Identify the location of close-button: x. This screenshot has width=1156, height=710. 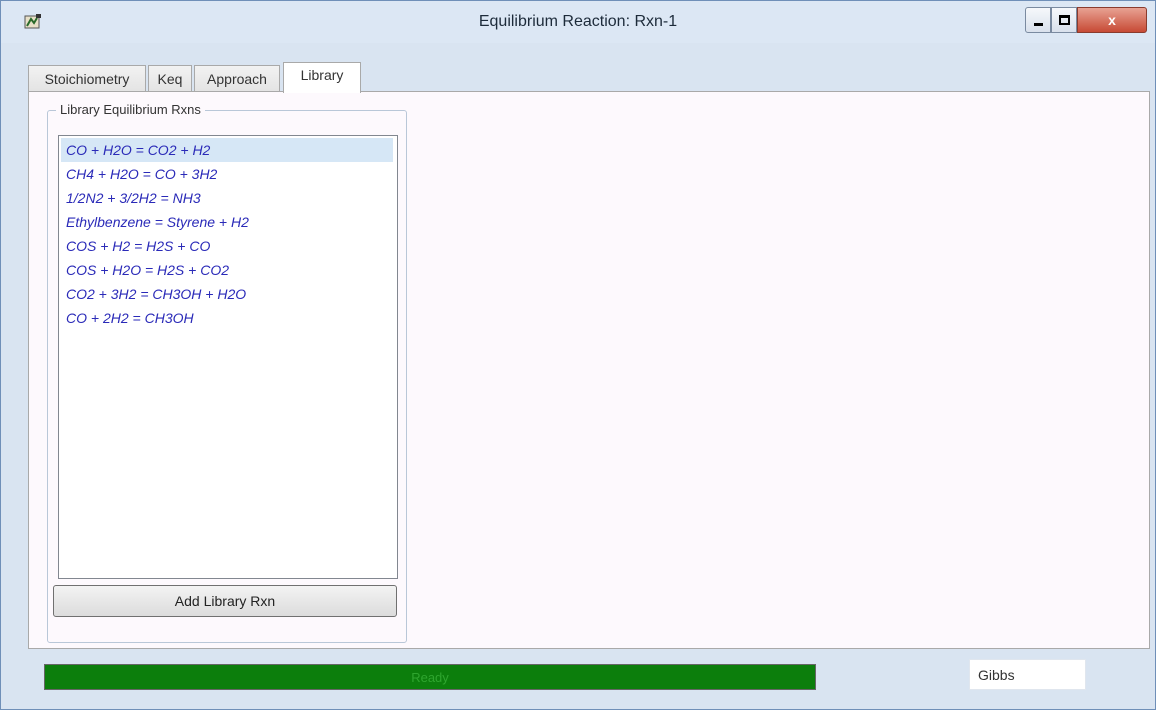
(1112, 20).